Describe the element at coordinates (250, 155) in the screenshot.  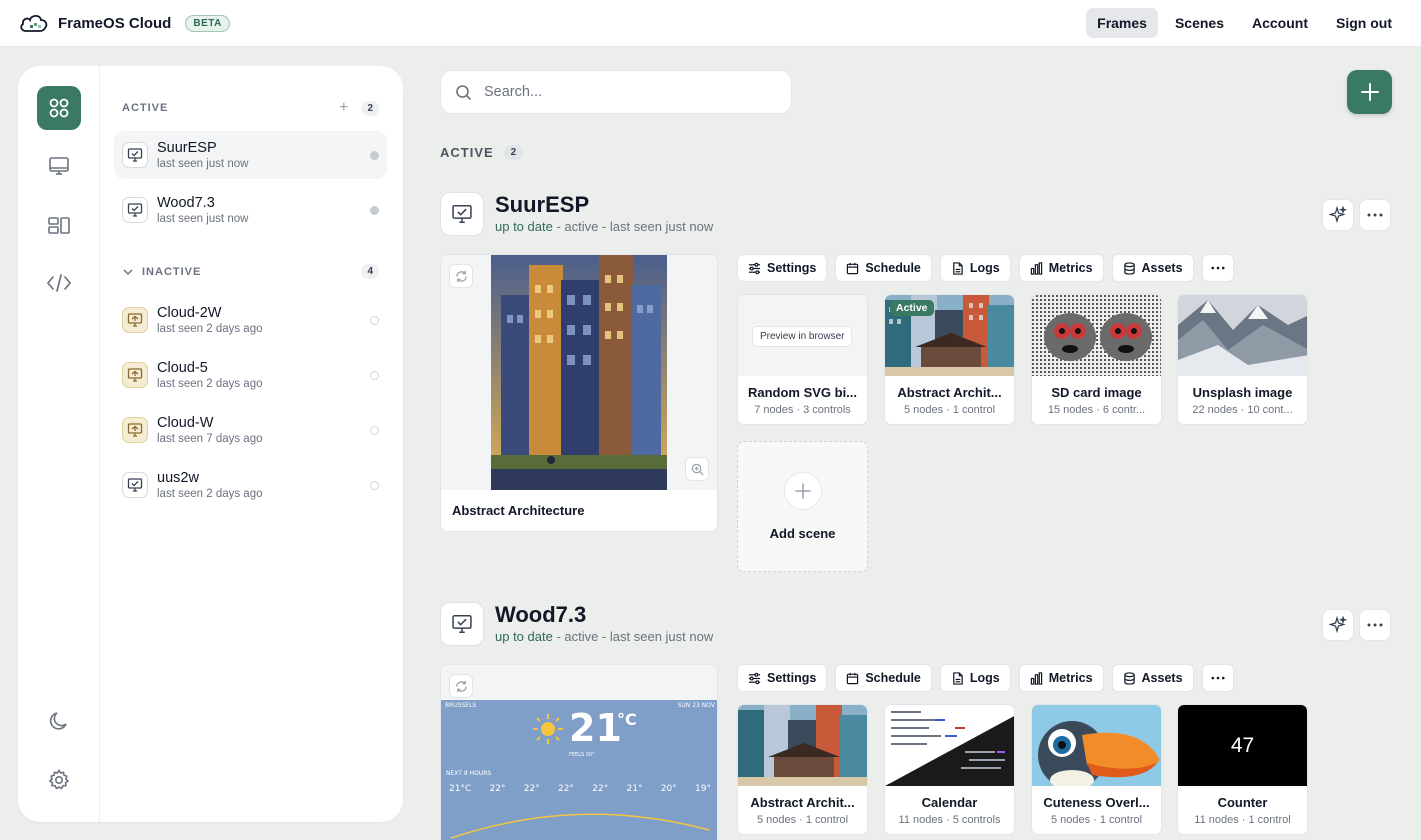
I see `sidebar-frame-suuresp: SuurESP last seen just now` at that location.